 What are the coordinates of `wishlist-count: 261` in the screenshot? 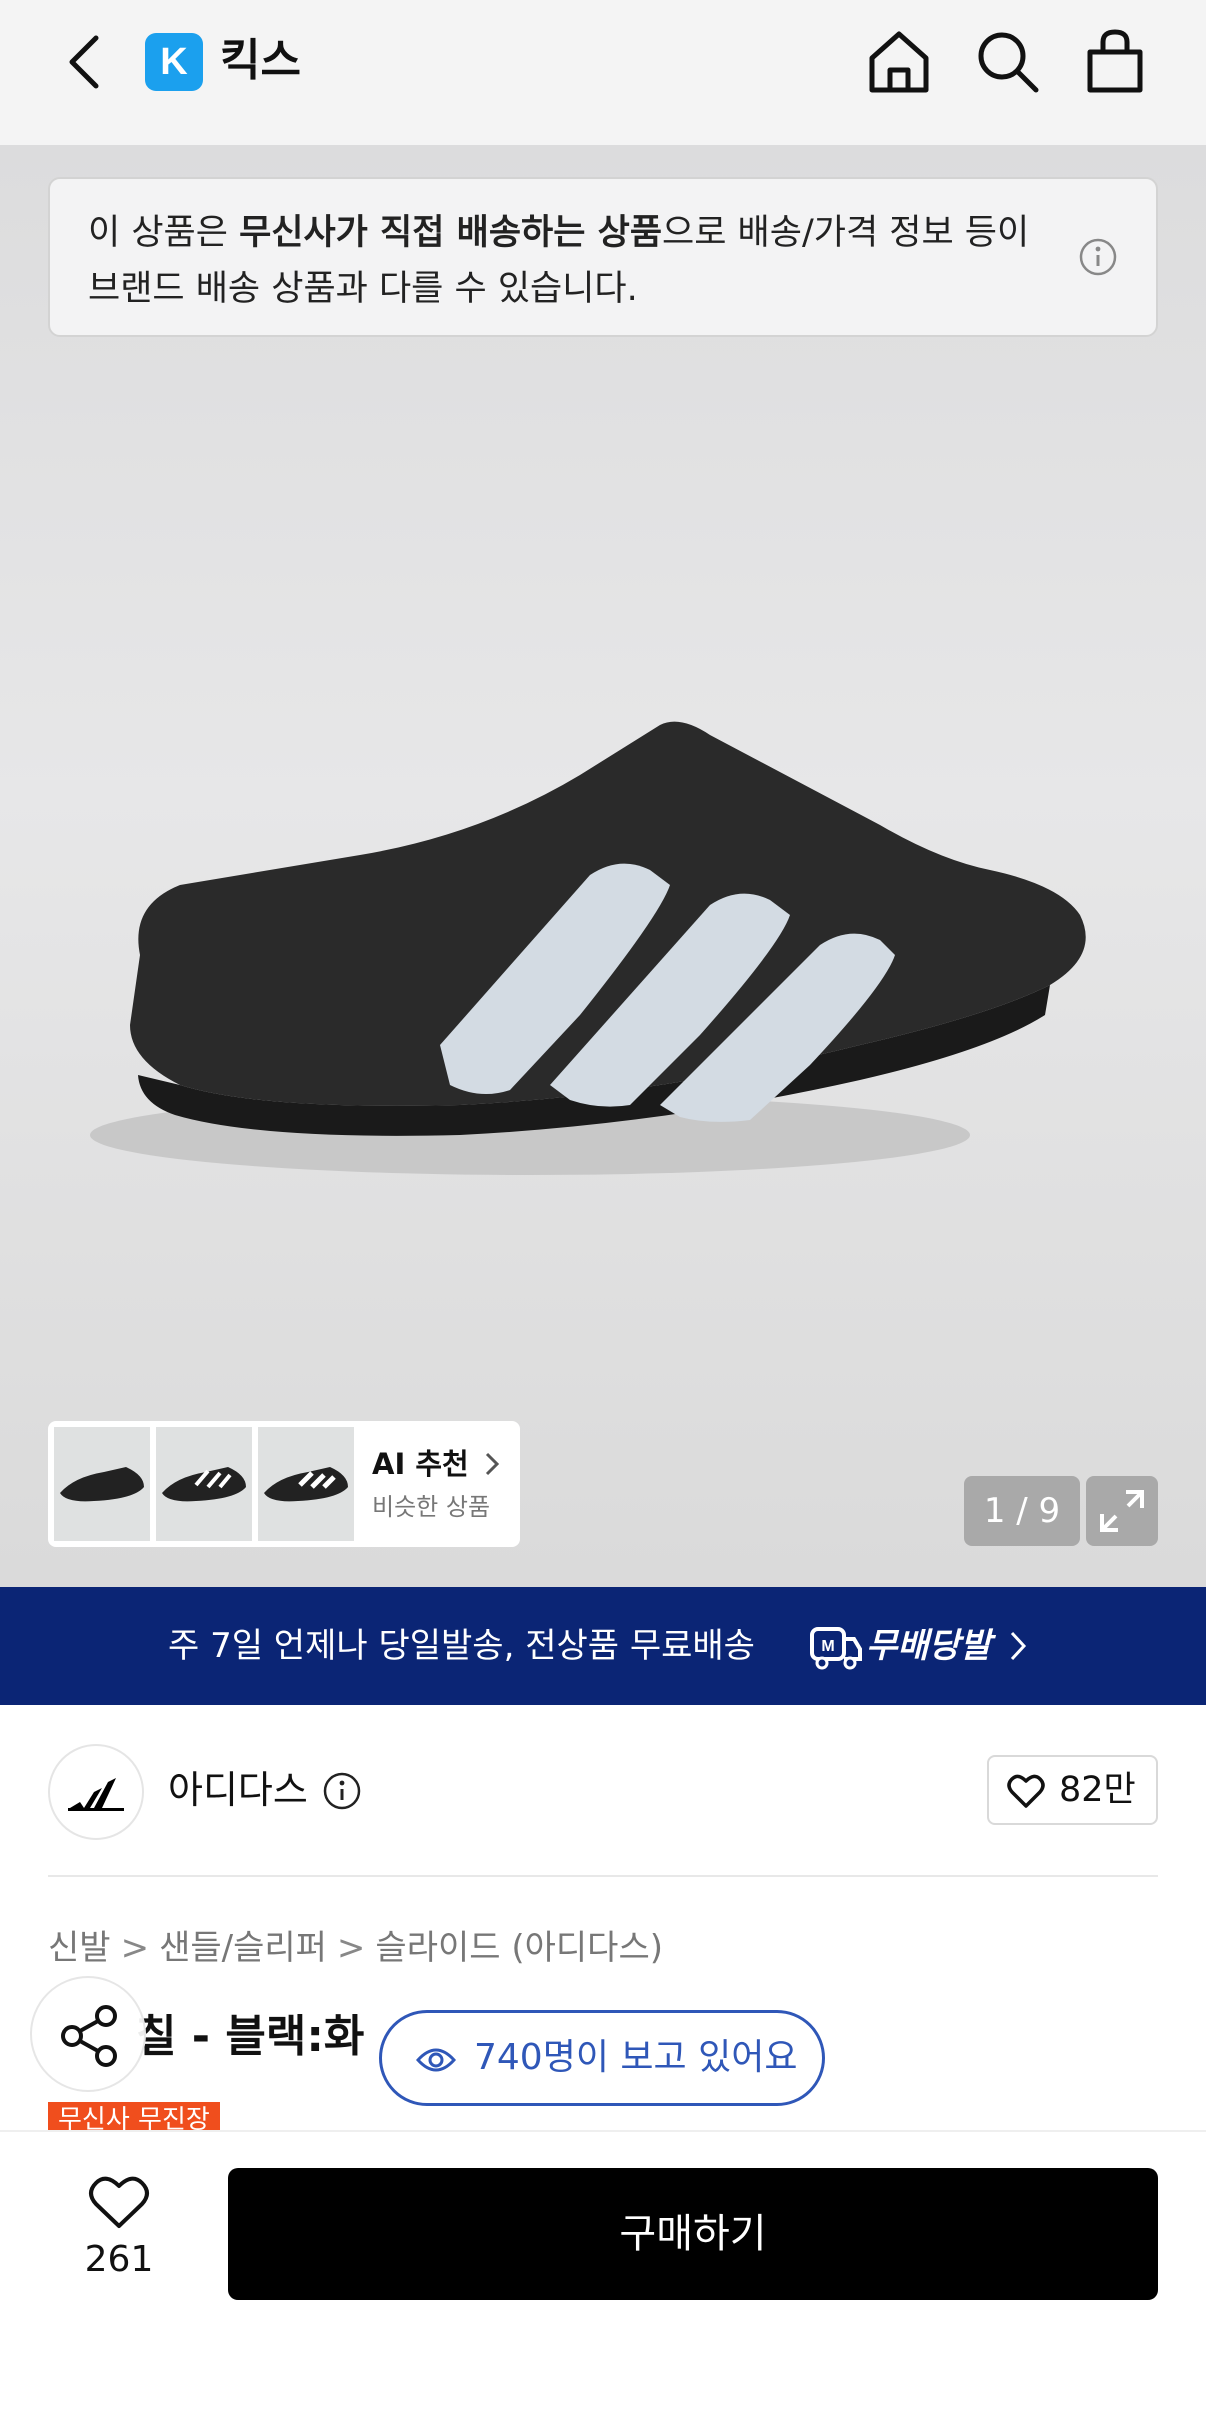 It's located at (119, 2259).